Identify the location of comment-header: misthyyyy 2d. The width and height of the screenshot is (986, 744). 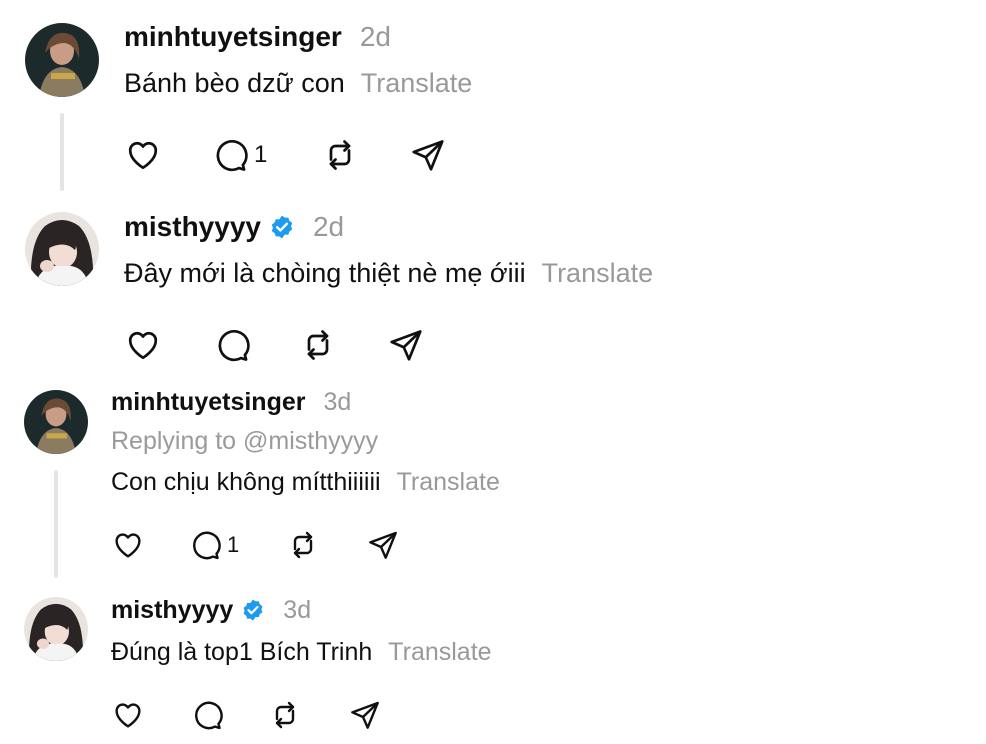
(234, 227).